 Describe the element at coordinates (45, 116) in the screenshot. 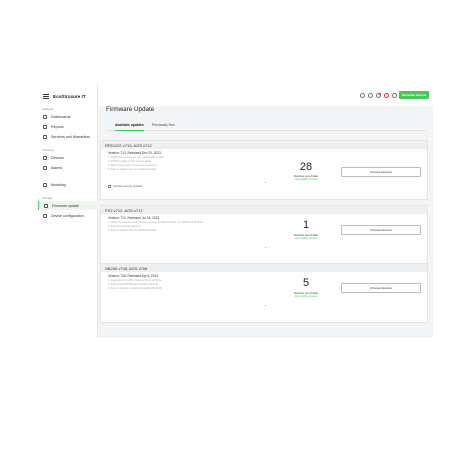

I see `dashboard-icon` at that location.